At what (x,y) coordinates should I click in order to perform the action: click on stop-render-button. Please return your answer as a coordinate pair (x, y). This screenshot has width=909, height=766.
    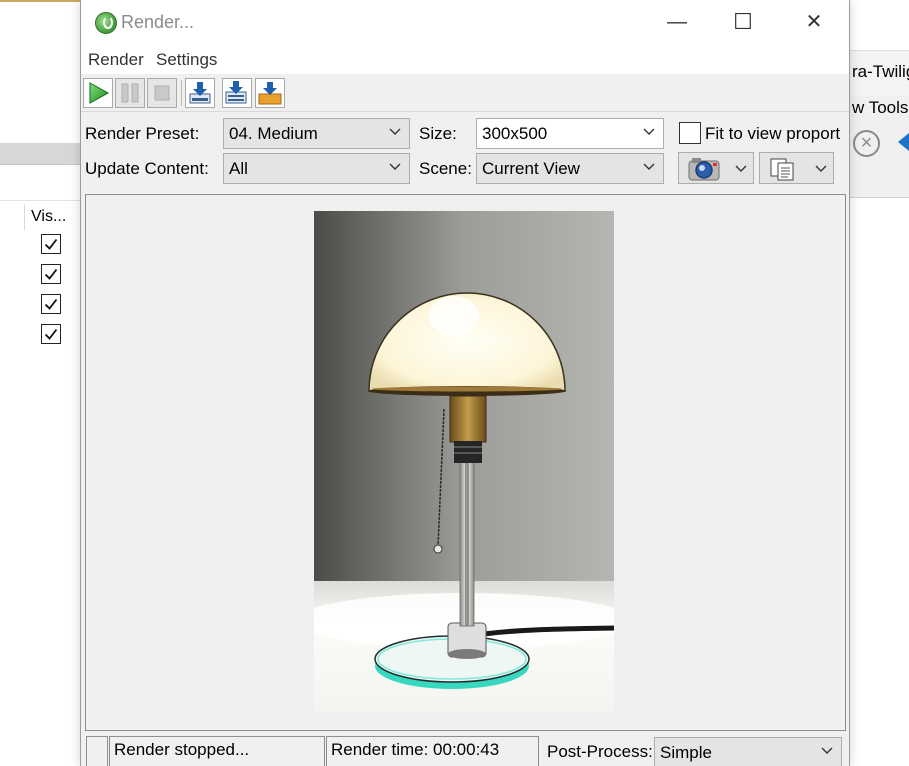
    Looking at the image, I should click on (162, 93).